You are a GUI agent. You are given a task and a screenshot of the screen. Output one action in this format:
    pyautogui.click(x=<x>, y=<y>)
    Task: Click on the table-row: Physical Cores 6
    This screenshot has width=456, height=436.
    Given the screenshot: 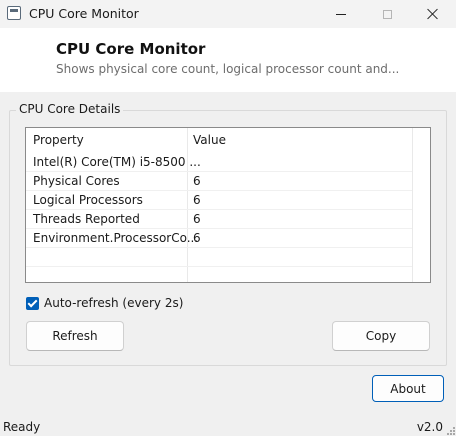 What is the action you would take?
    pyautogui.click(x=228, y=181)
    